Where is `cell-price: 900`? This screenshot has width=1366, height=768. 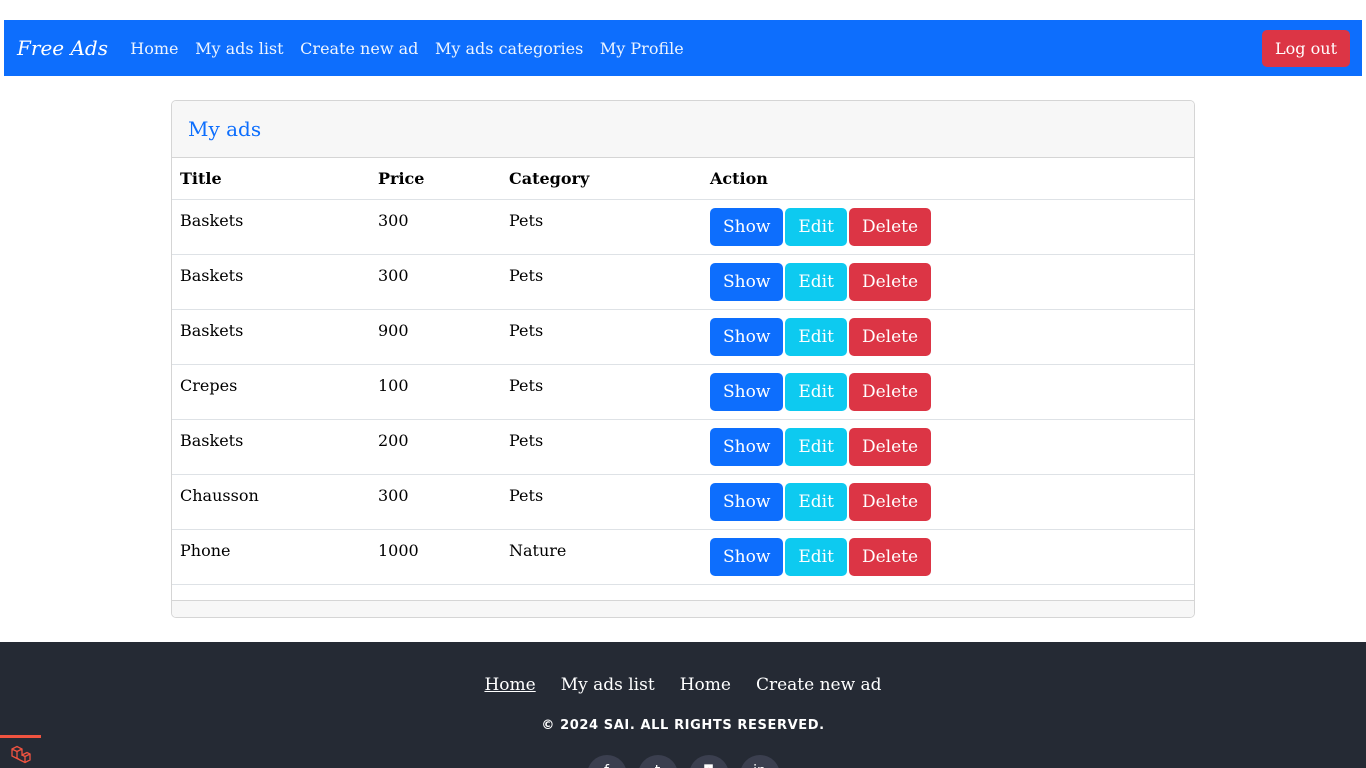
cell-price: 900 is located at coordinates (435, 337).